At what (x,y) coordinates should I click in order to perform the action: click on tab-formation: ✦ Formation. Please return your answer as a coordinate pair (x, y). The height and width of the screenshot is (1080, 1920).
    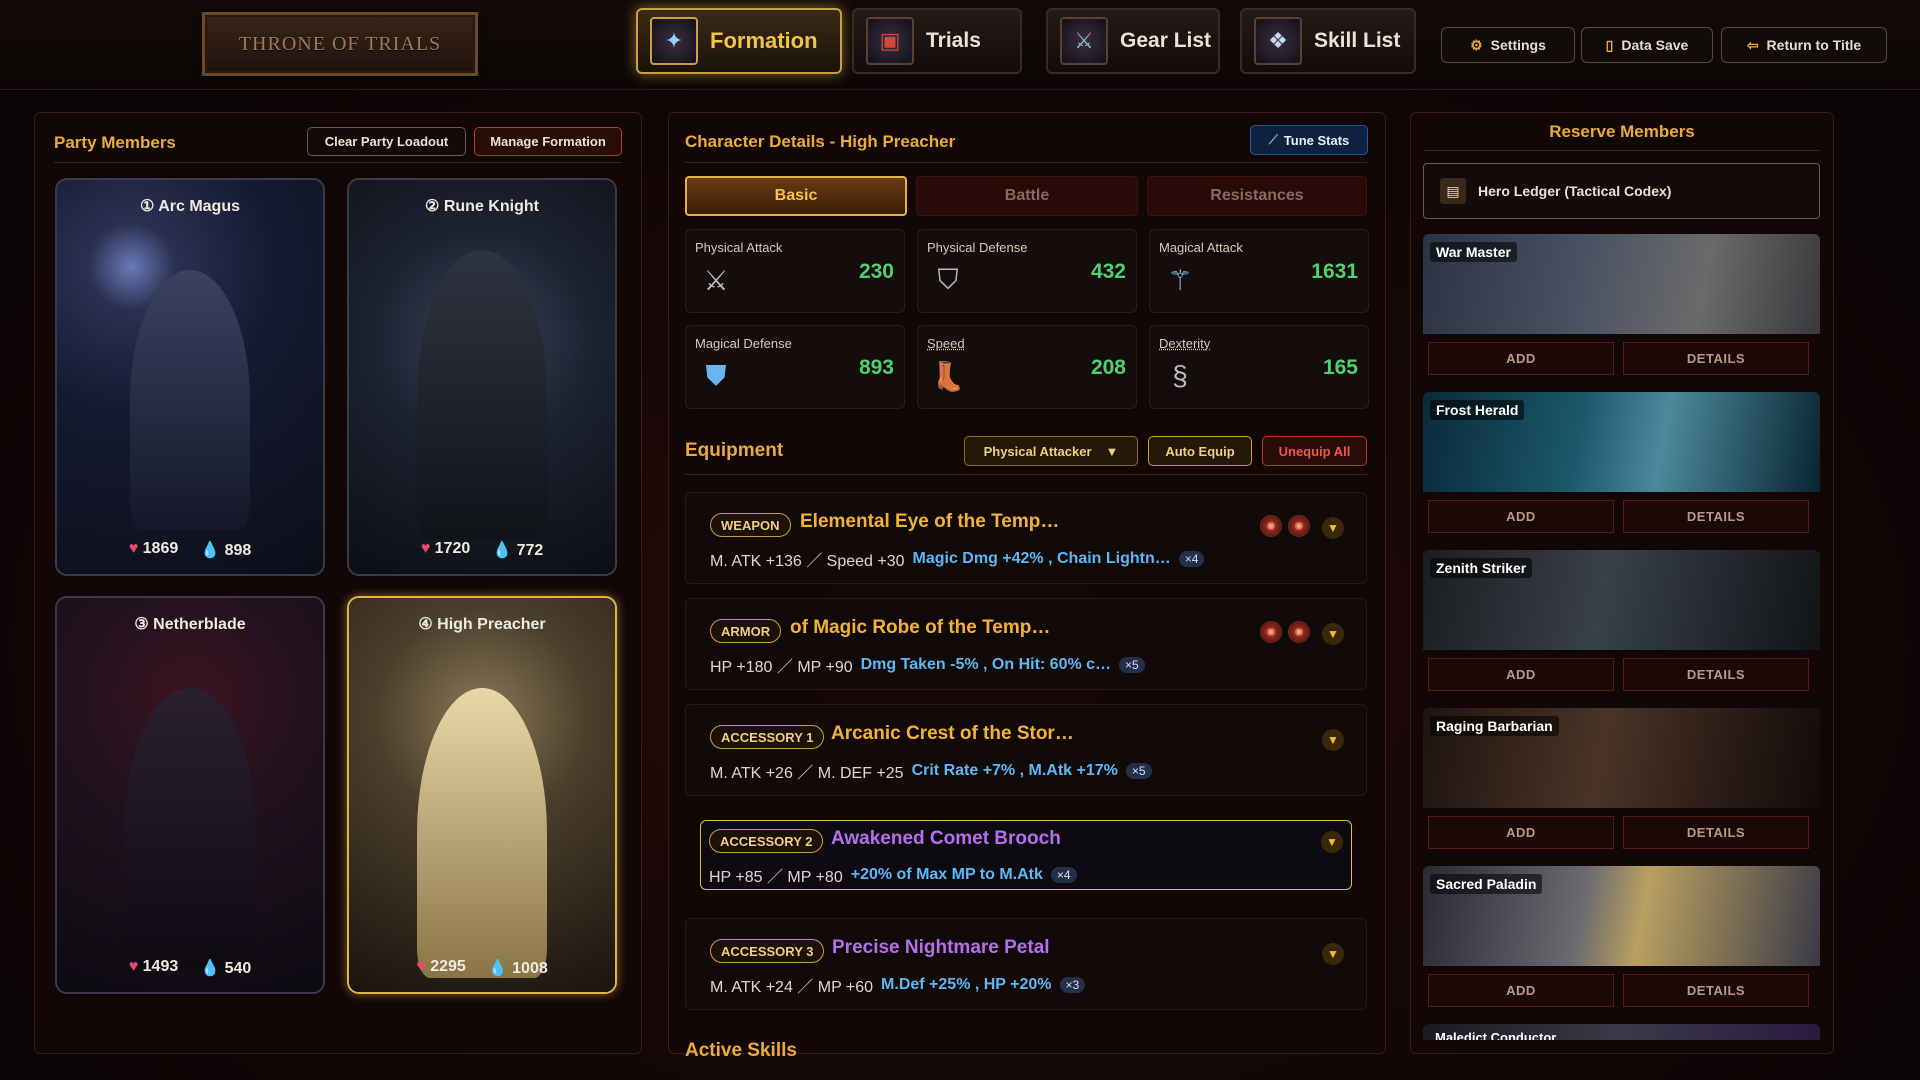
    Looking at the image, I should click on (739, 41).